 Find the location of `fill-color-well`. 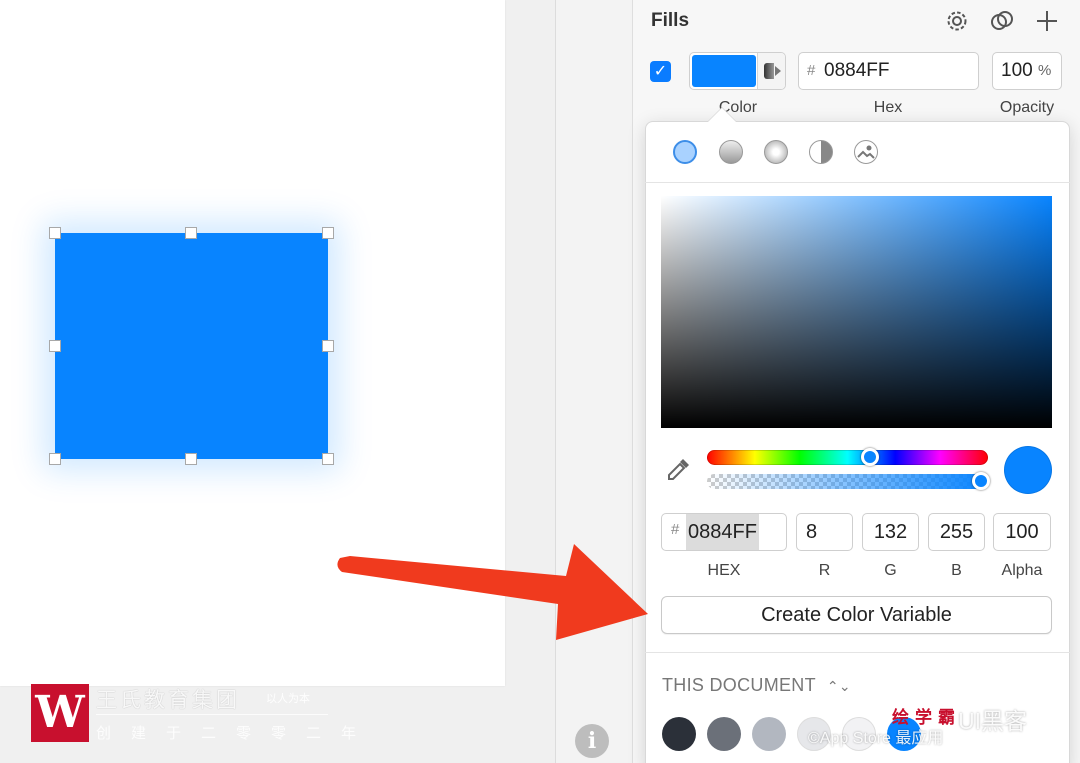

fill-color-well is located at coordinates (737, 71).